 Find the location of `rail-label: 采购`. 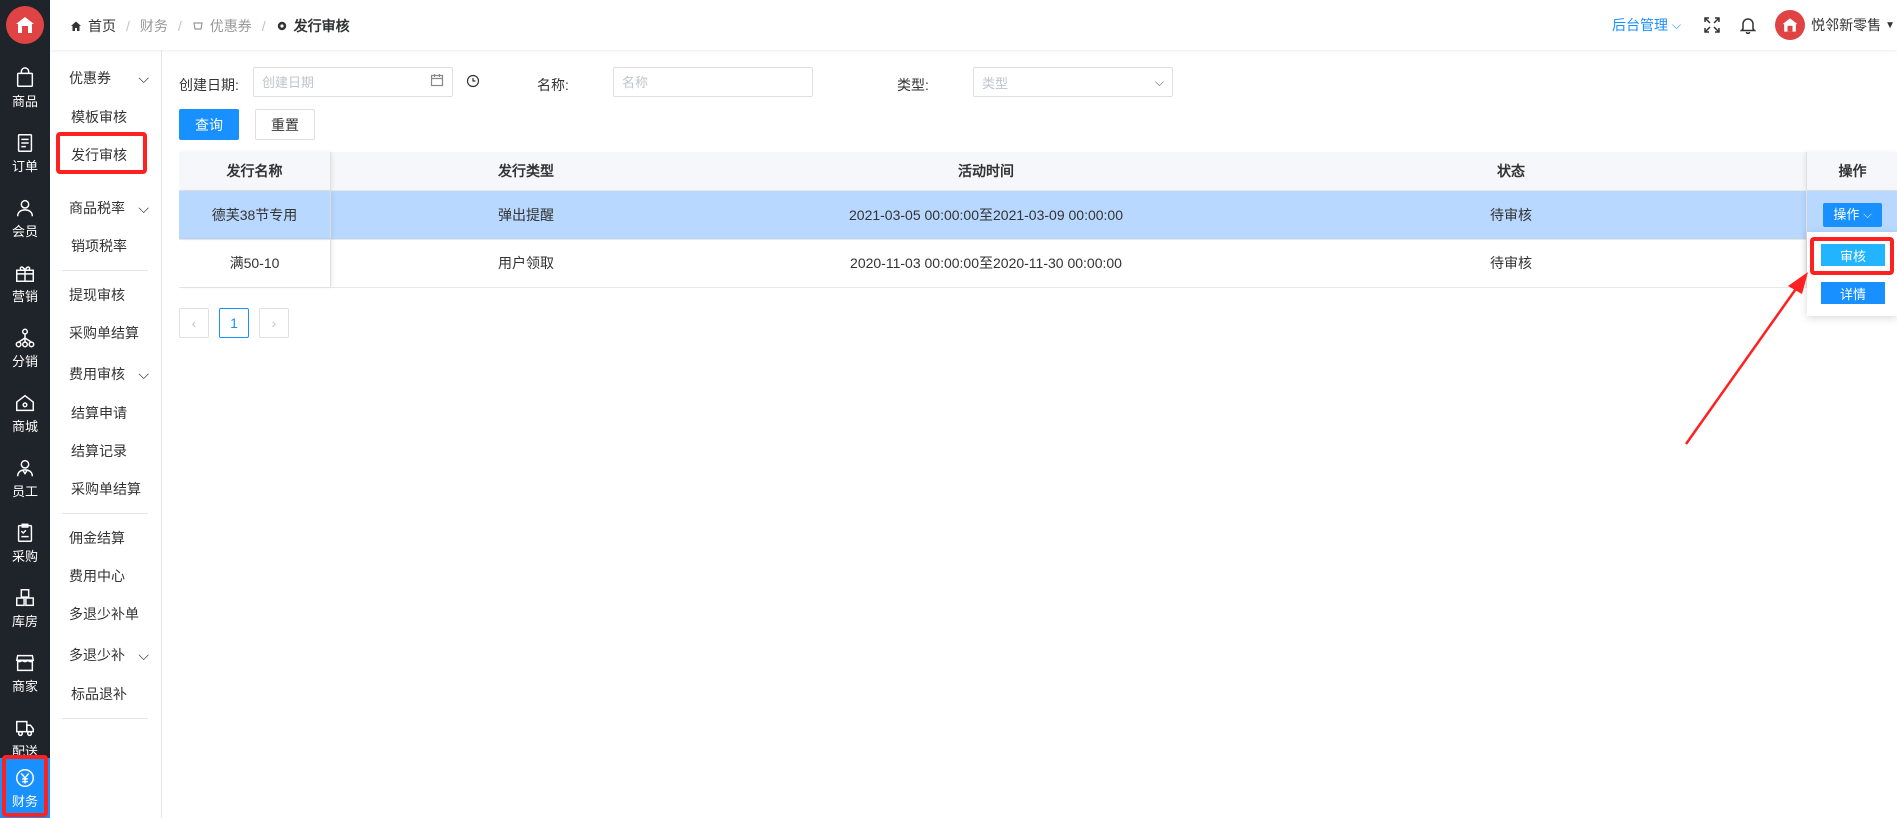

rail-label: 采购 is located at coordinates (24, 556).